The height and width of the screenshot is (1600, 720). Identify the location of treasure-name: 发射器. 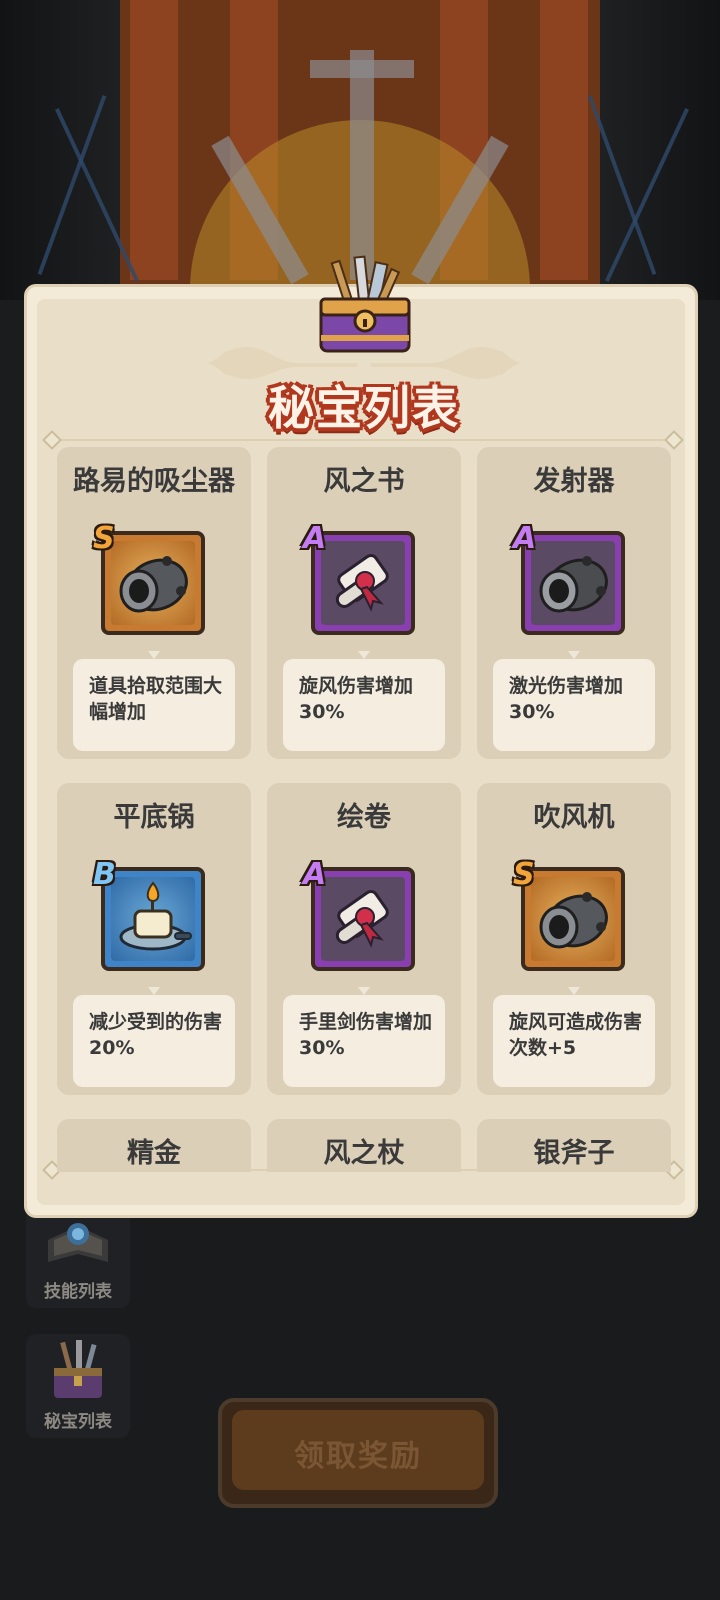
(574, 481).